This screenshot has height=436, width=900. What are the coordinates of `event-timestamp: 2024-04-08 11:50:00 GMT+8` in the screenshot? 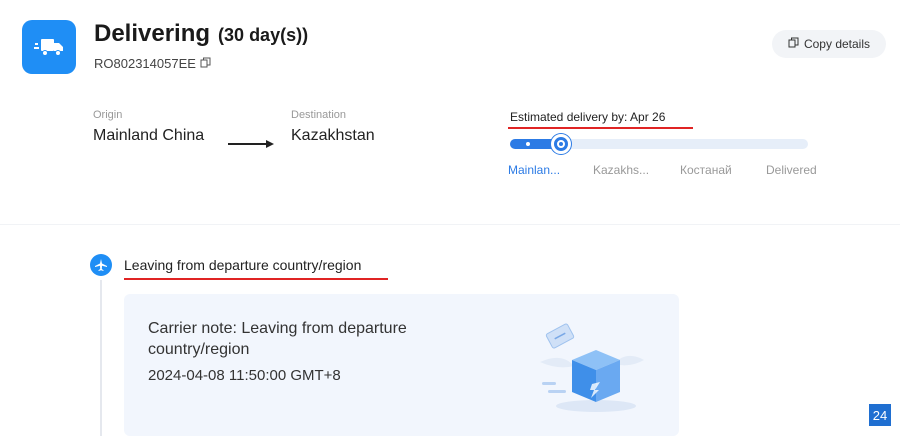 It's located at (244, 375).